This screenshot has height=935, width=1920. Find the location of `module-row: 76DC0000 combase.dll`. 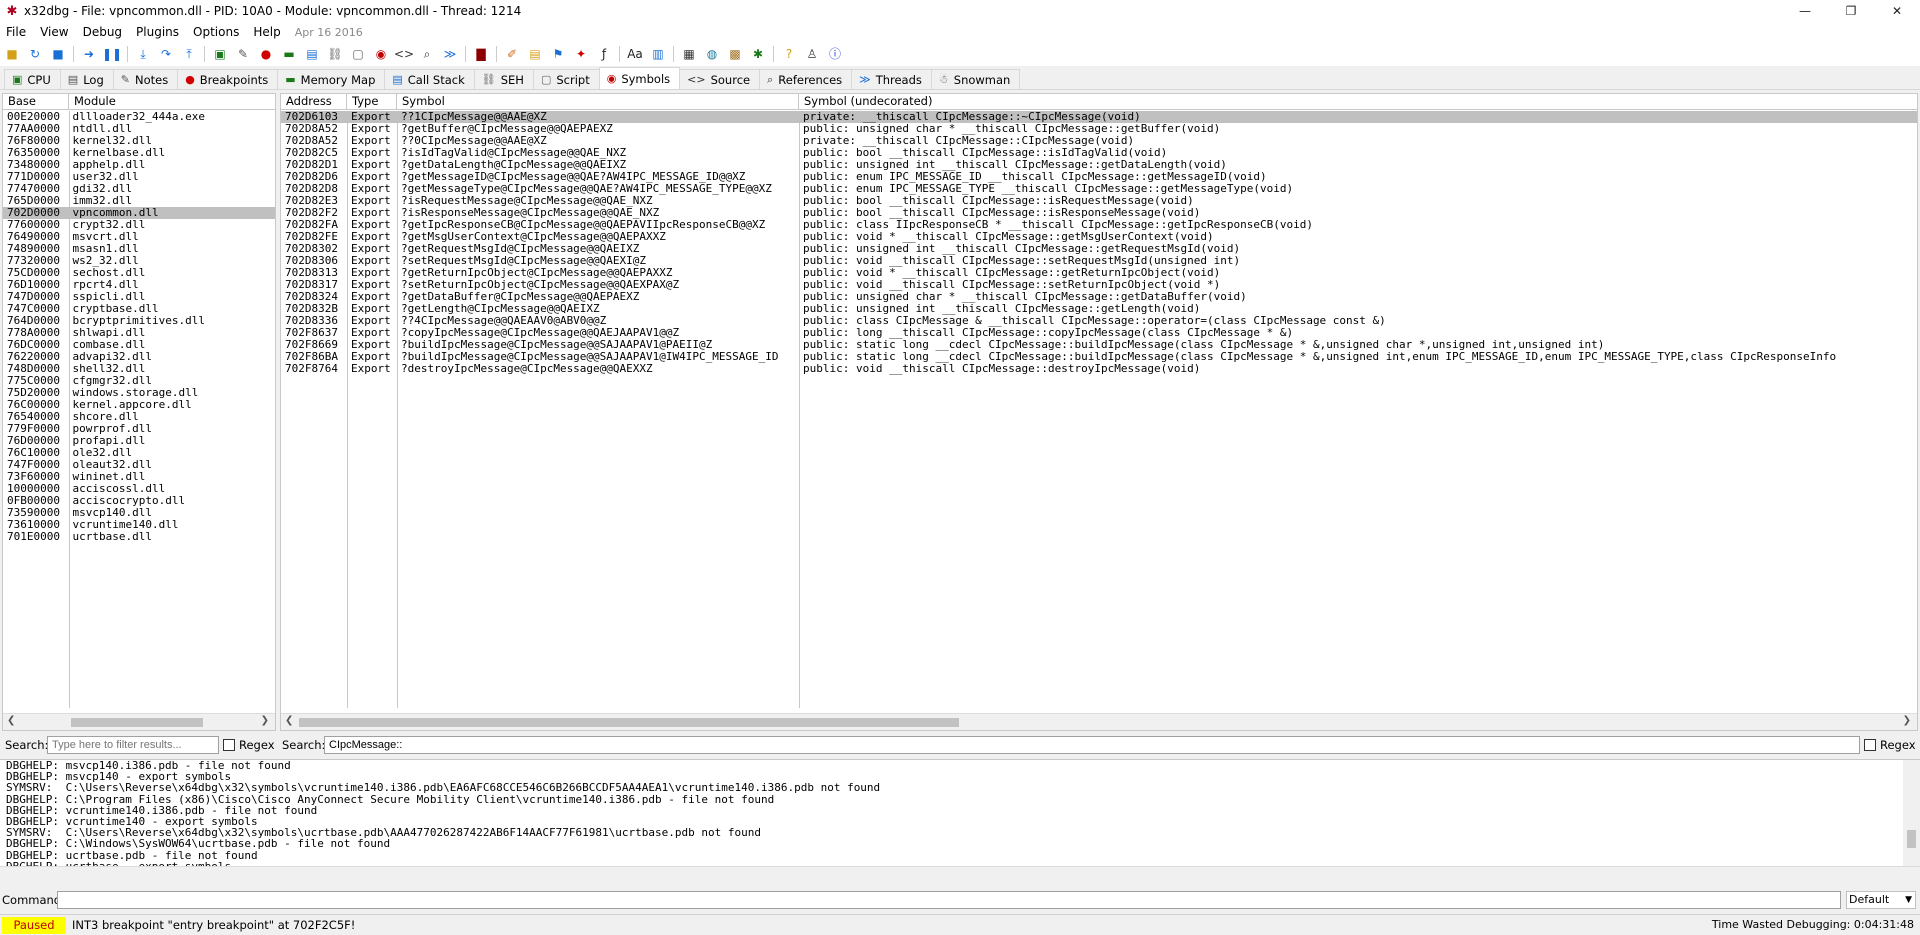

module-row: 76DC0000 combase.dll is located at coordinates (139, 345).